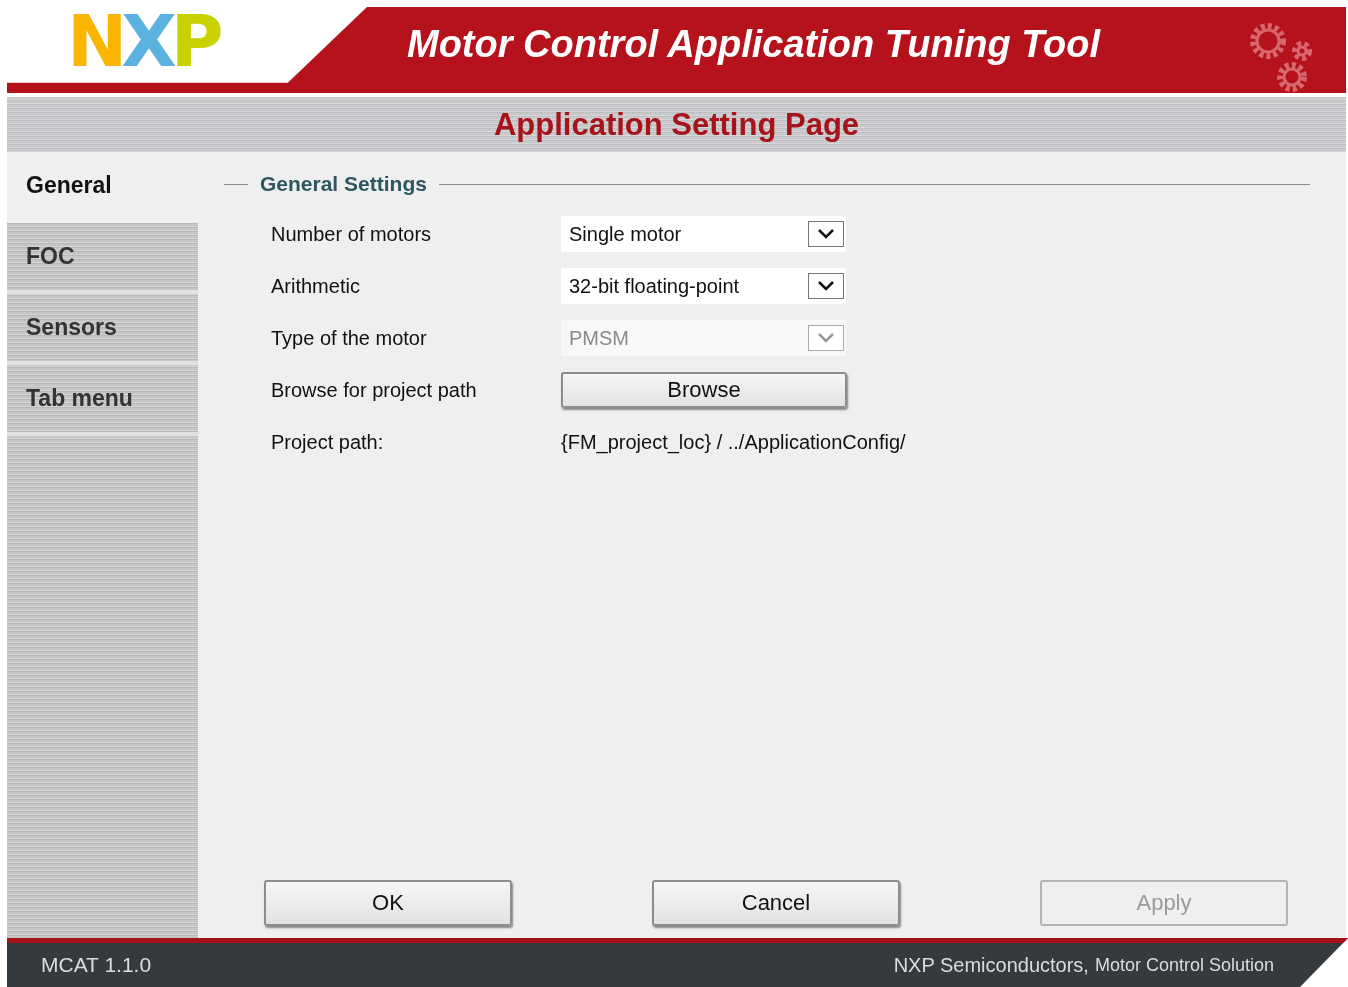  I want to click on field-label: Browse for project path, so click(374, 390).